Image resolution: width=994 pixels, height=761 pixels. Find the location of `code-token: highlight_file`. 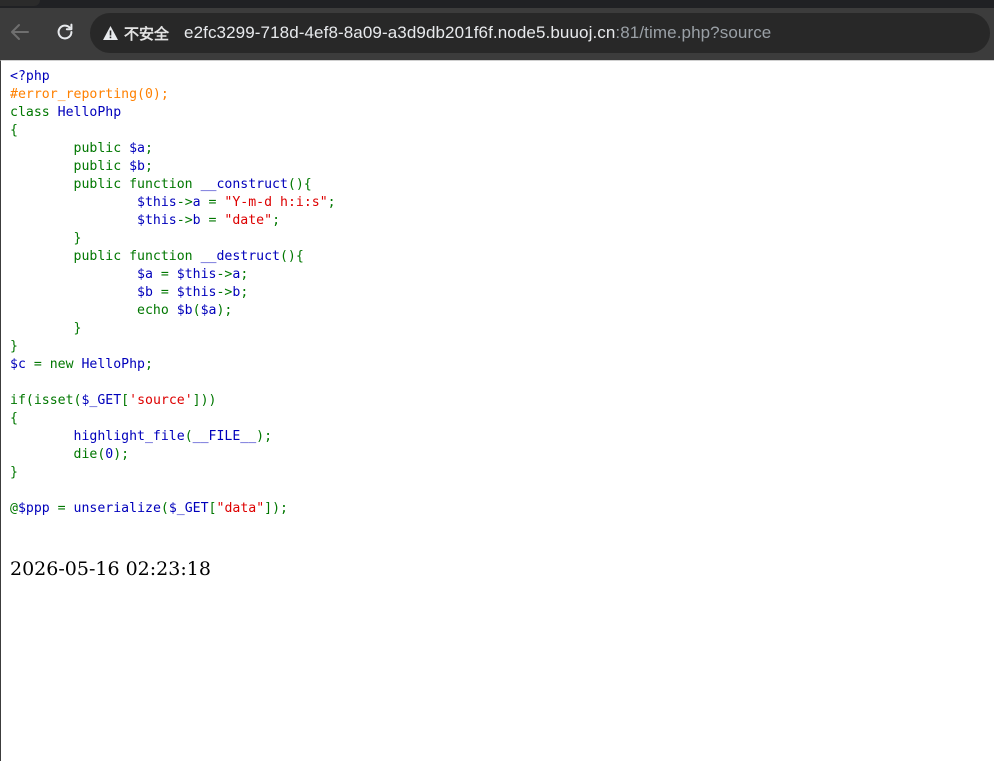

code-token: highlight_file is located at coordinates (129, 436).